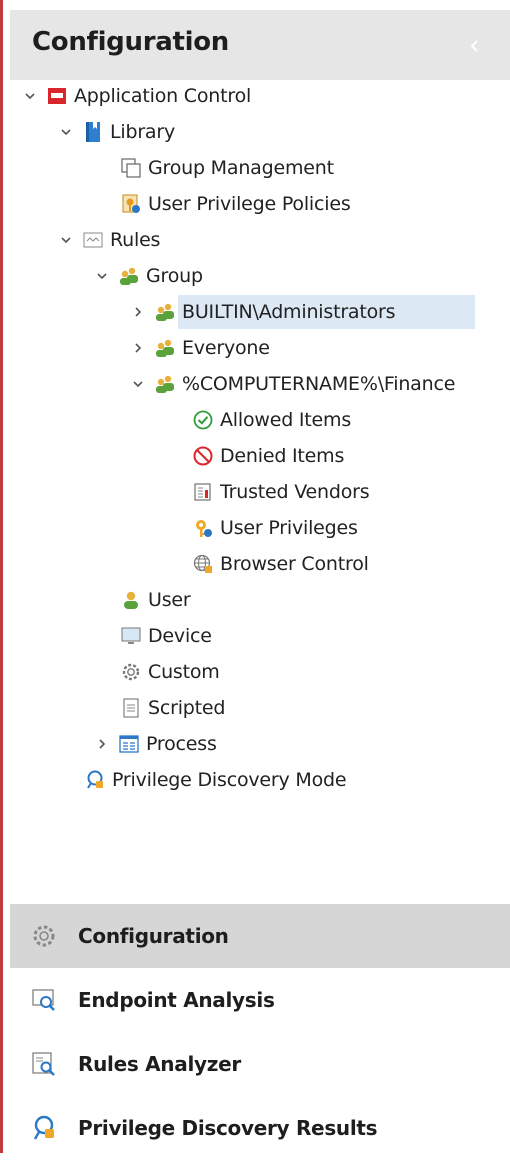 This screenshot has width=510, height=1160. What do you see at coordinates (294, 564) in the screenshot?
I see `tree-item-label: Browser Control` at bounding box center [294, 564].